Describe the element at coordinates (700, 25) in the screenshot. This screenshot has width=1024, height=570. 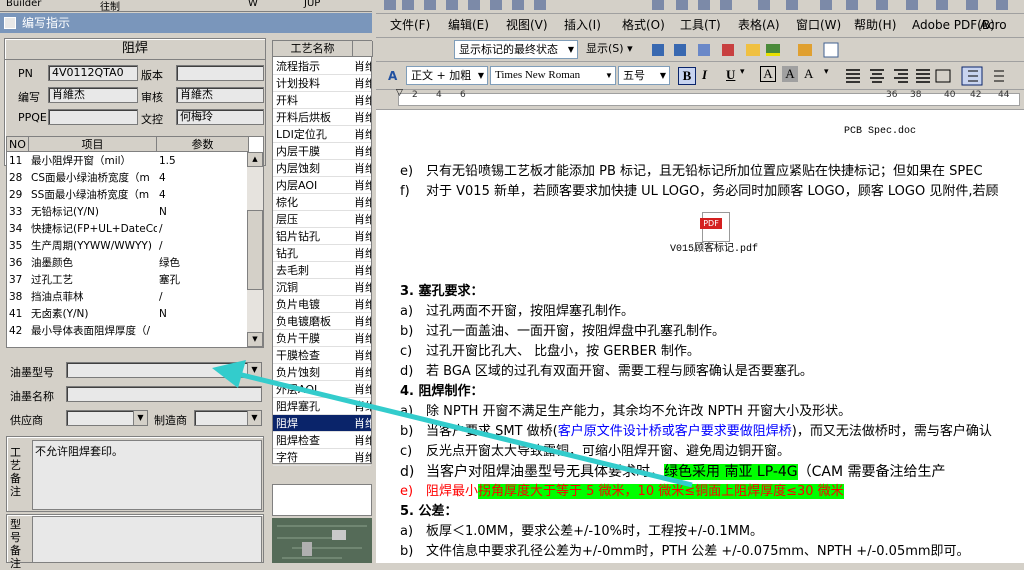
I see `menu-item: 工具(T)` at that location.